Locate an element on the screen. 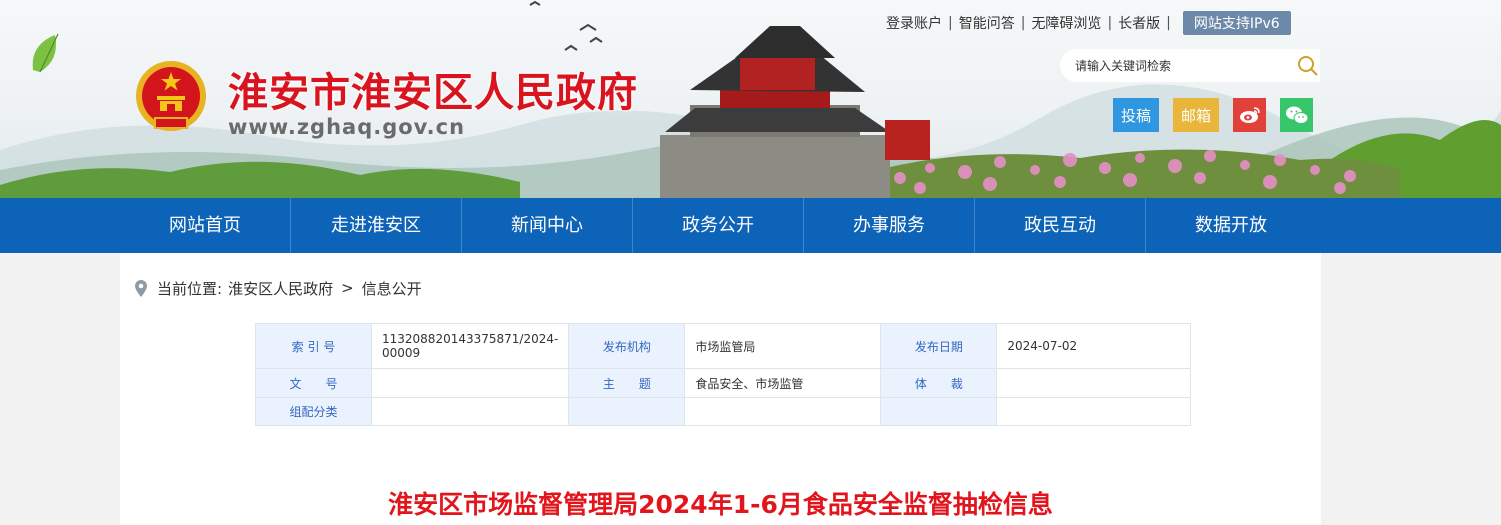 Image resolution: width=1501 pixels, height=525 pixels. category-label: 组配分类 is located at coordinates (313, 411).